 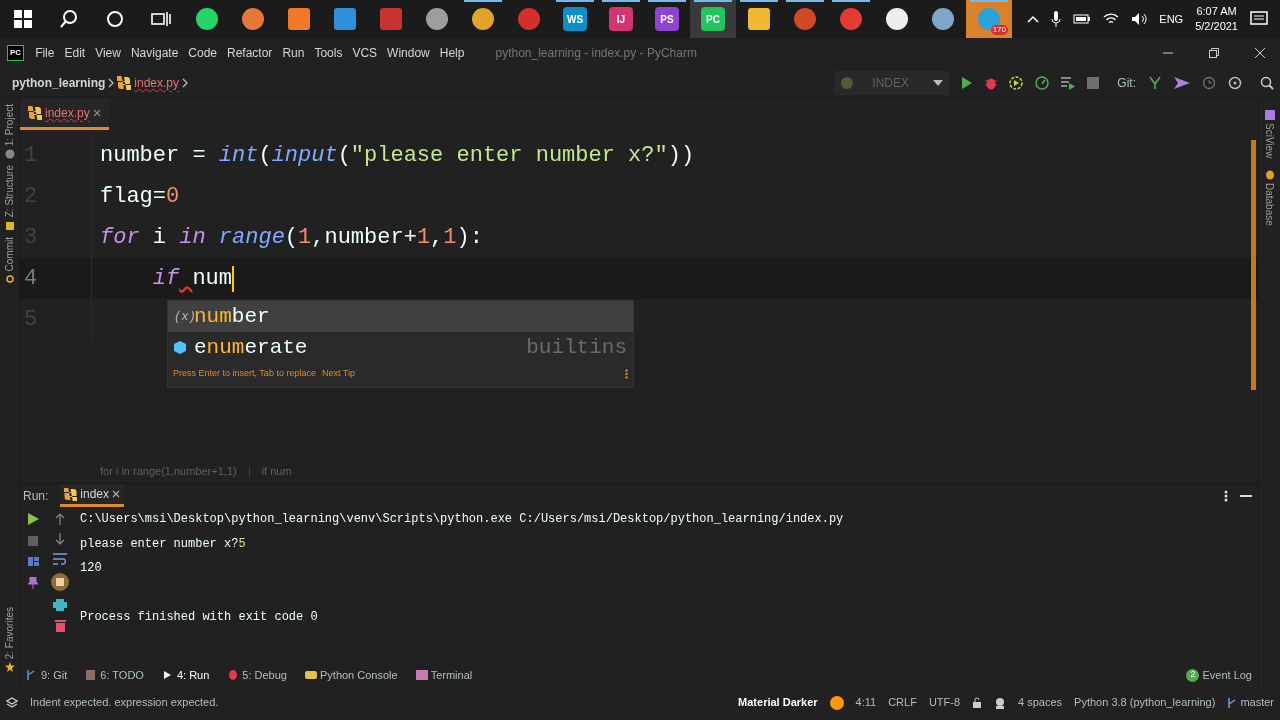 What do you see at coordinates (397, 156) in the screenshot?
I see `code-line: number = int(input("please enter number x?"))` at bounding box center [397, 156].